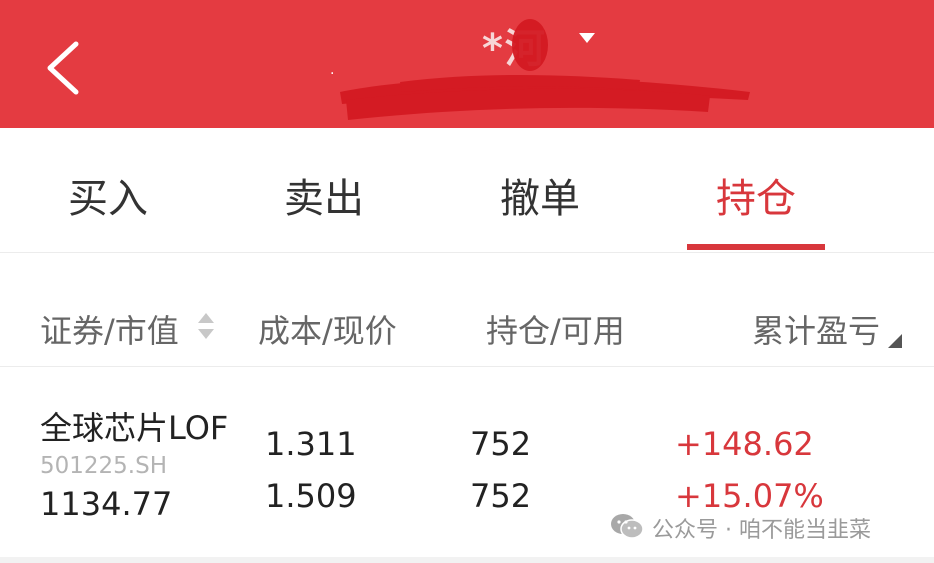 Image resolution: width=934 pixels, height=563 pixels. I want to click on security-name: 全球芯片LOF, so click(134, 428).